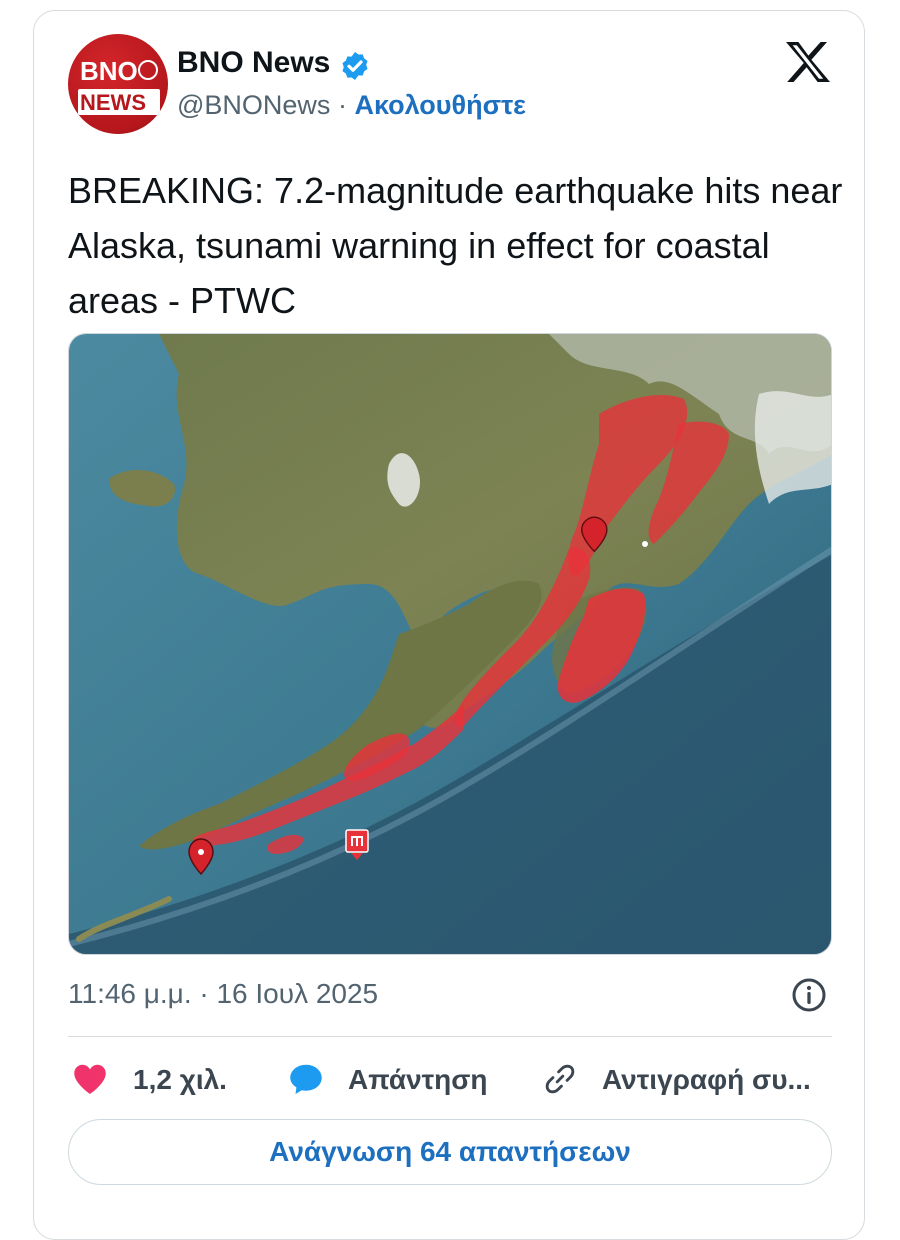 This screenshot has height=1240, width=900. Describe the element at coordinates (418, 1080) in the screenshot. I see `reply-button: Απάντηση` at that location.